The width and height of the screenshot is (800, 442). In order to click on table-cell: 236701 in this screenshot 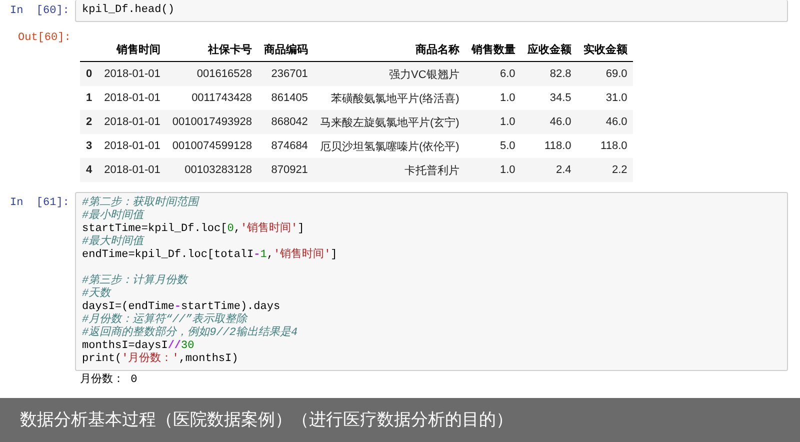, I will do `click(286, 74)`.